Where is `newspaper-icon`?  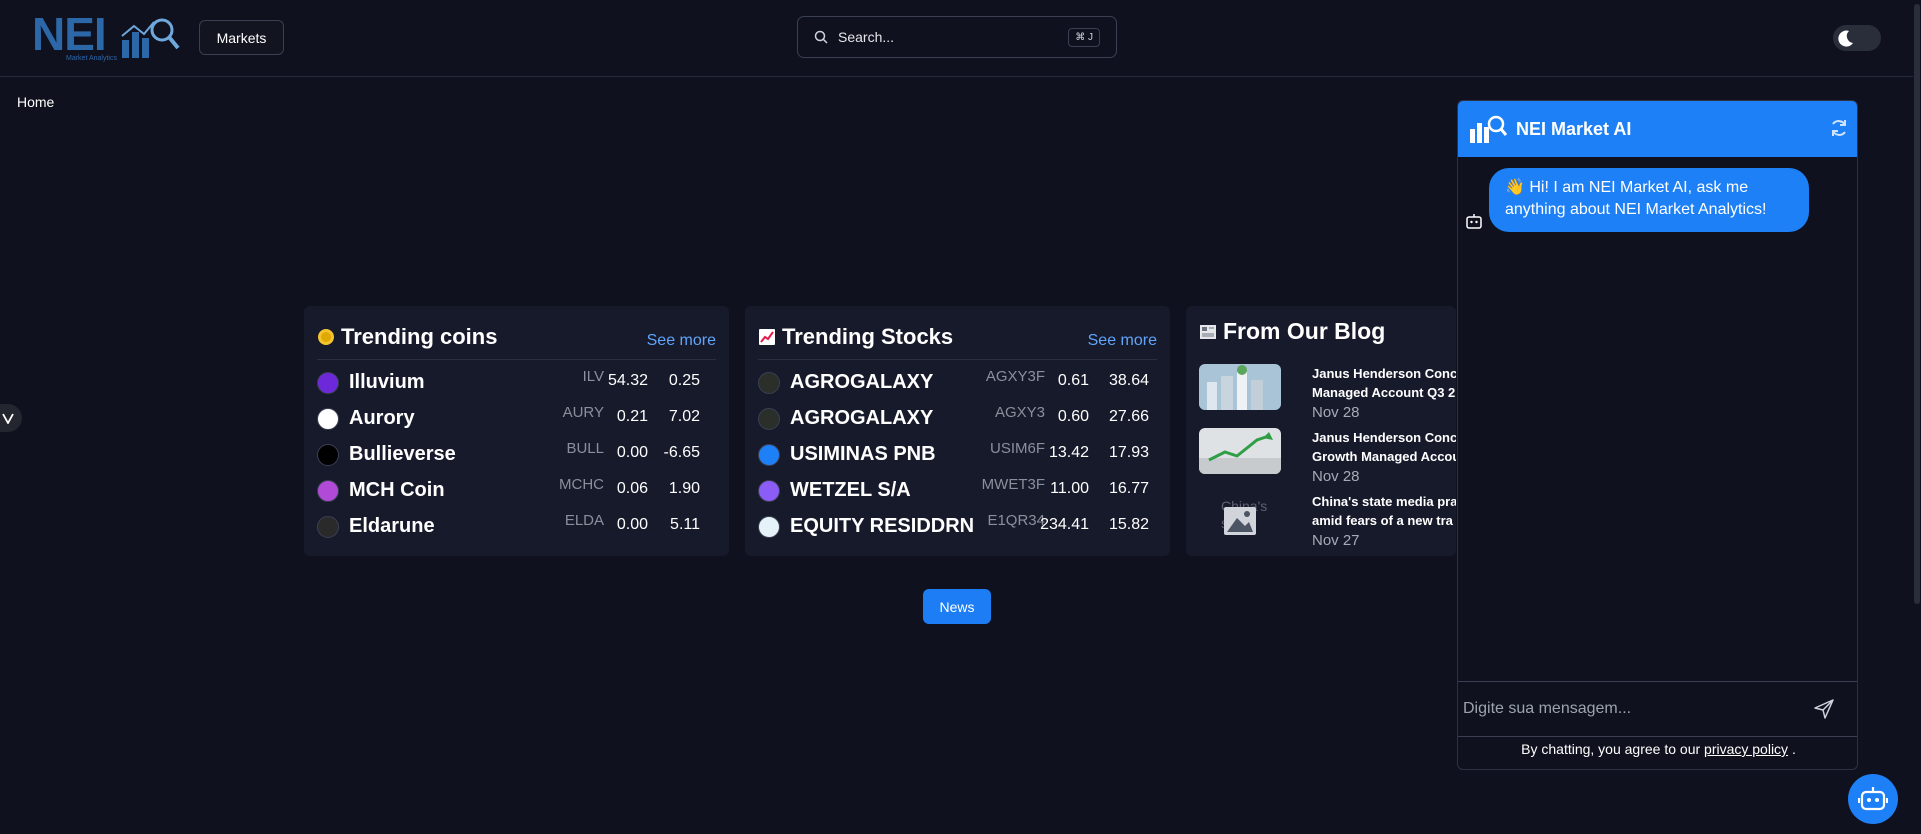
newspaper-icon is located at coordinates (1208, 331).